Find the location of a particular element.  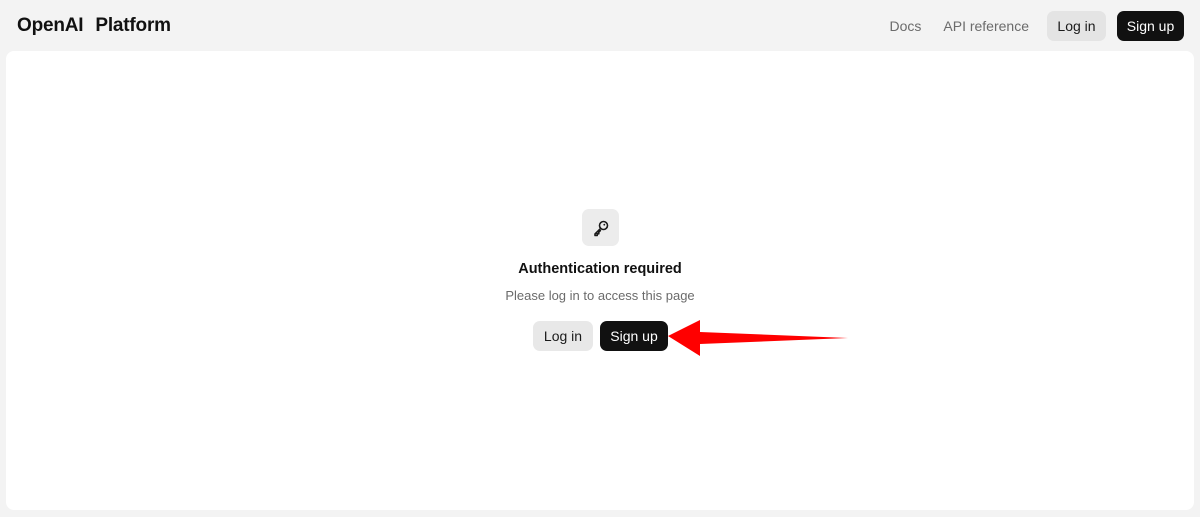

login-button: Log in is located at coordinates (563, 336).